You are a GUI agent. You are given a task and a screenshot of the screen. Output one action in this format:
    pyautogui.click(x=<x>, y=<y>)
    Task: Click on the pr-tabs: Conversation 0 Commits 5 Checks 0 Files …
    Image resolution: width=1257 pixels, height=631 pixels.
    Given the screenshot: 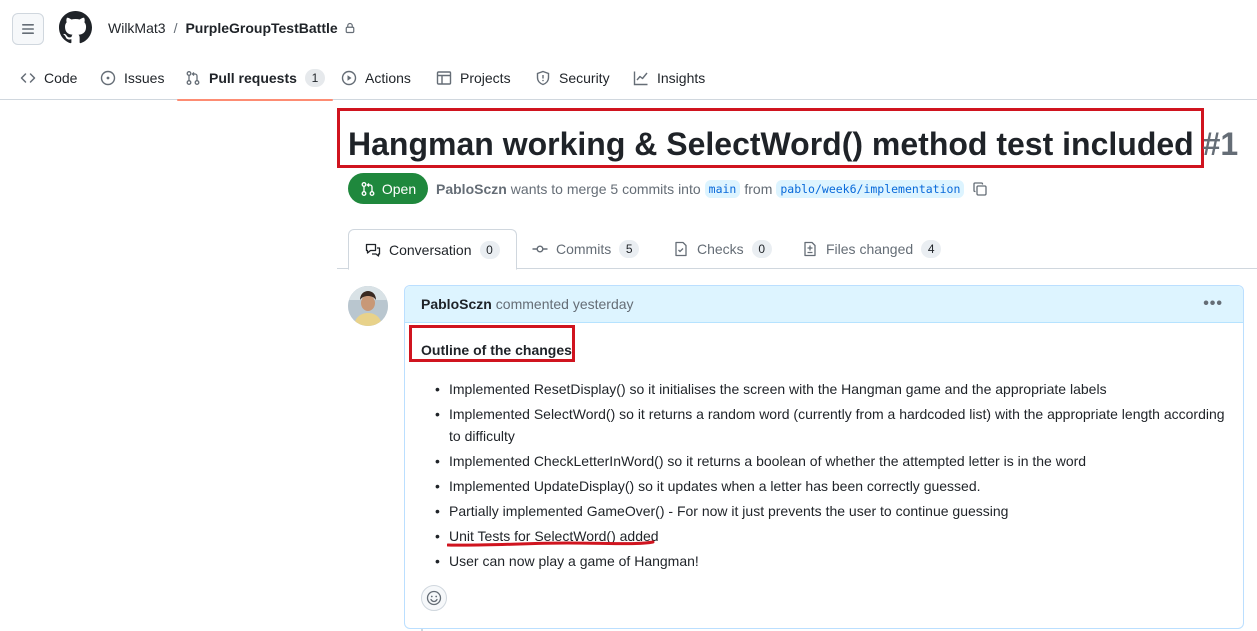 What is the action you would take?
    pyautogui.click(x=797, y=249)
    